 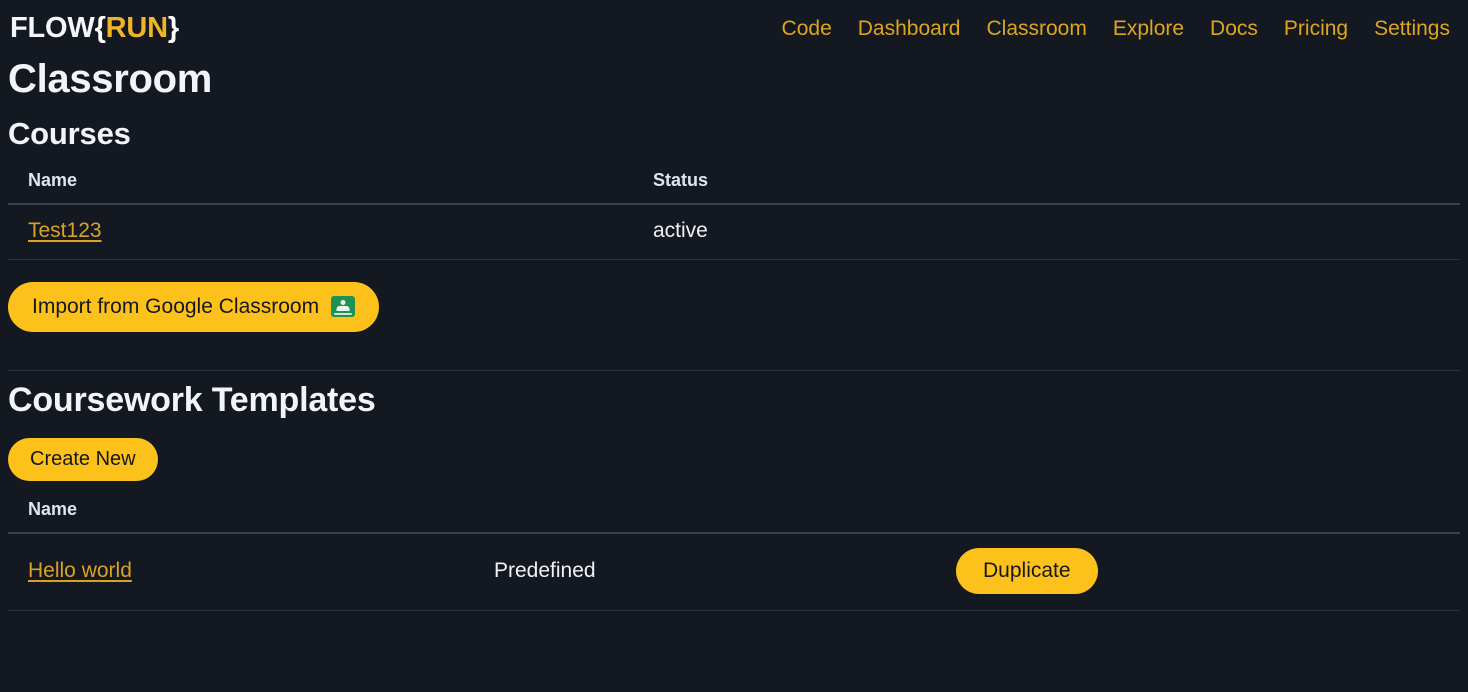 I want to click on courses-table-header-row: Name Status, so click(x=734, y=185).